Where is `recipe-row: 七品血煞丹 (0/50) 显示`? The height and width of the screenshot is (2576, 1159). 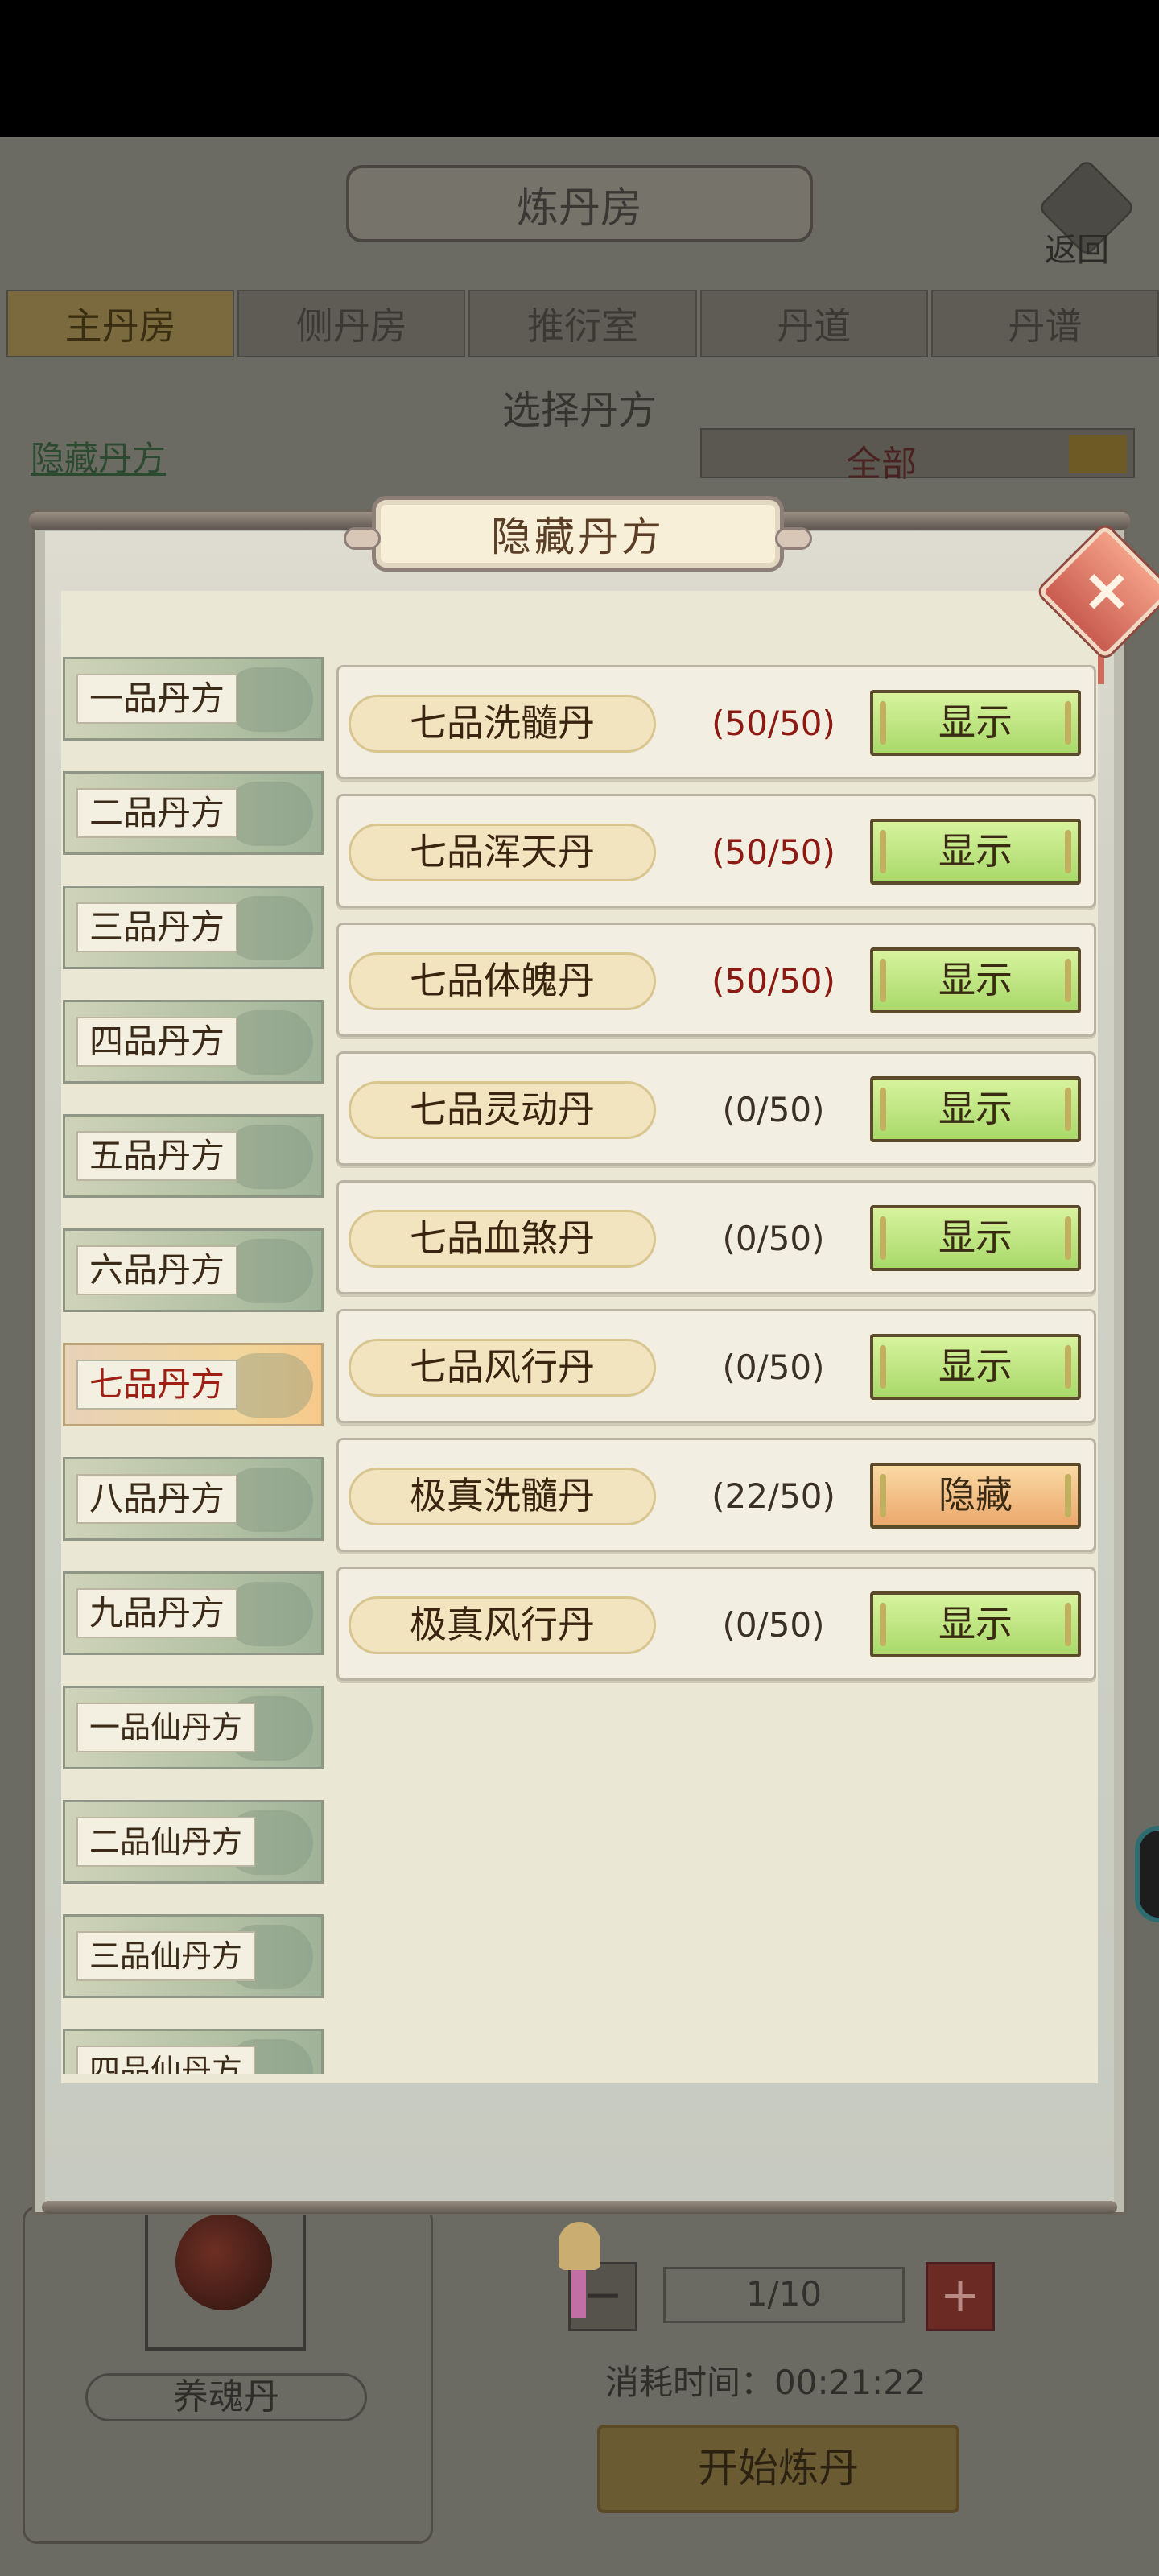 recipe-row: 七品血煞丹 (0/50) 显示 is located at coordinates (716, 1237).